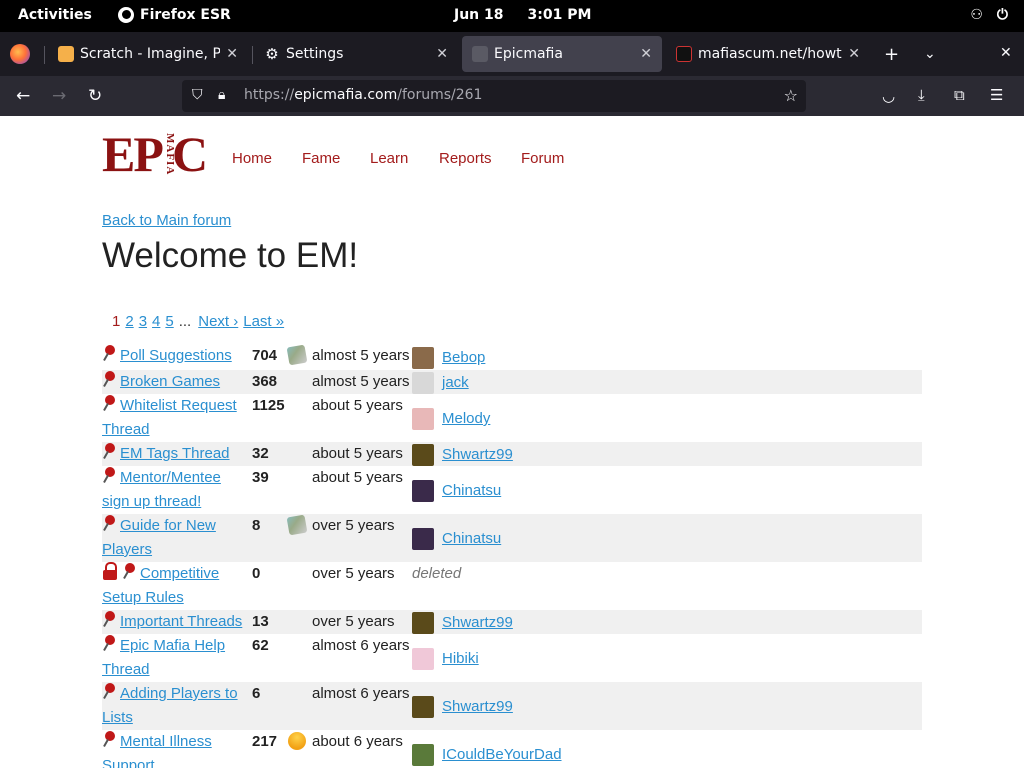 The width and height of the screenshot is (1024, 768). Describe the element at coordinates (930, 54) in the screenshot. I see `list-tabs-icon: ⌄` at that location.